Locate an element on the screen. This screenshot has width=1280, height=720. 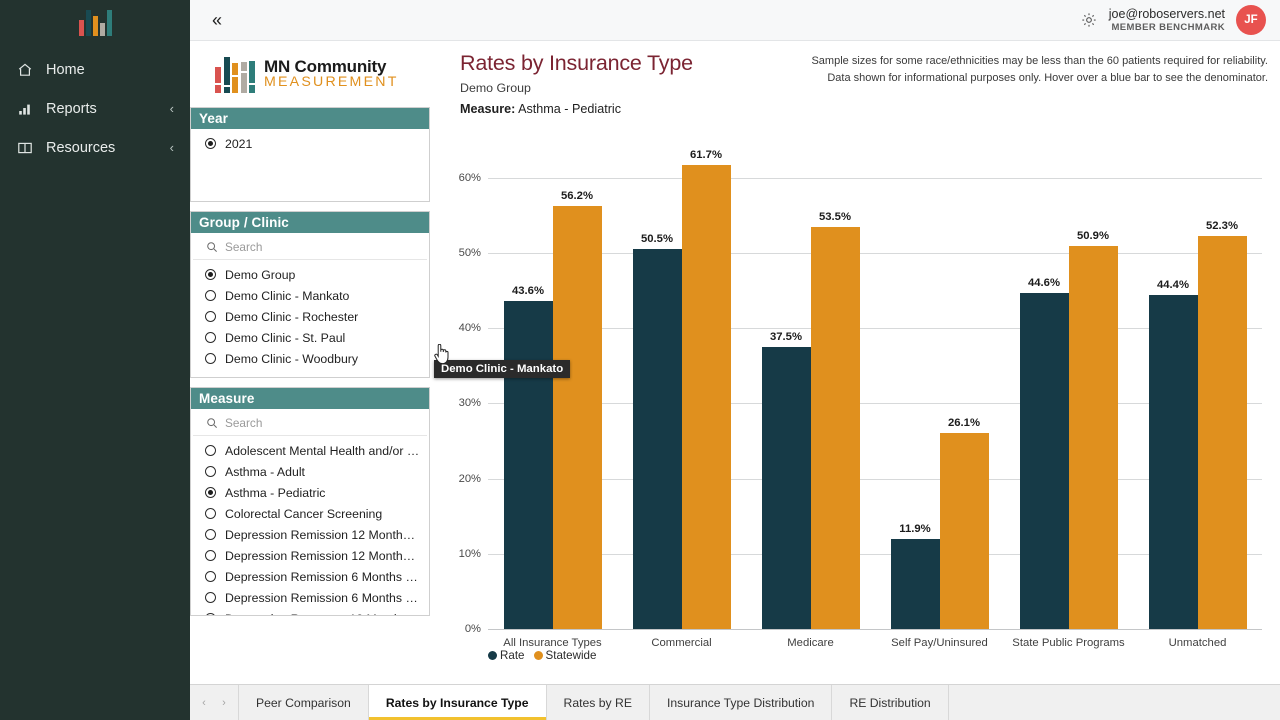
bar-rate: 50.5% is located at coordinates (657, 431).